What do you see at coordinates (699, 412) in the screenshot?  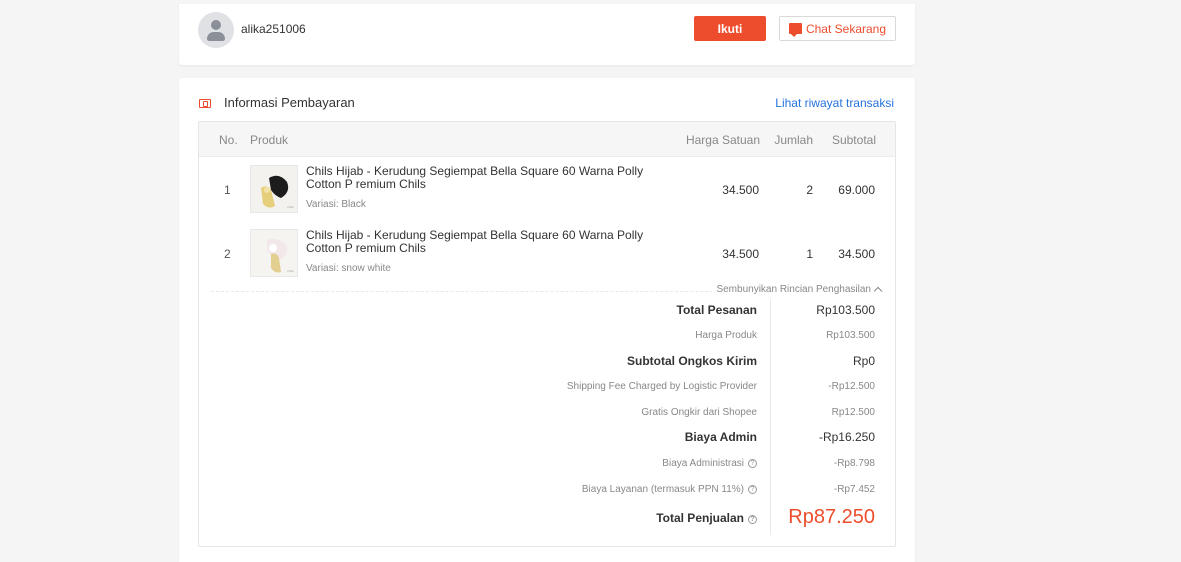 I see `free-shipping-label: Gratis Ongkir dari Shopee` at bounding box center [699, 412].